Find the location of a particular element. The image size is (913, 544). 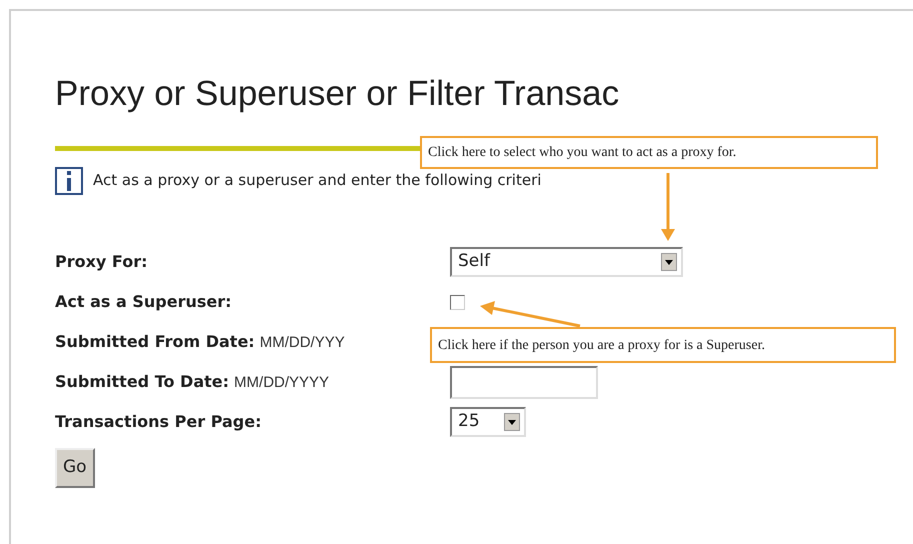

info-icon is located at coordinates (69, 181).